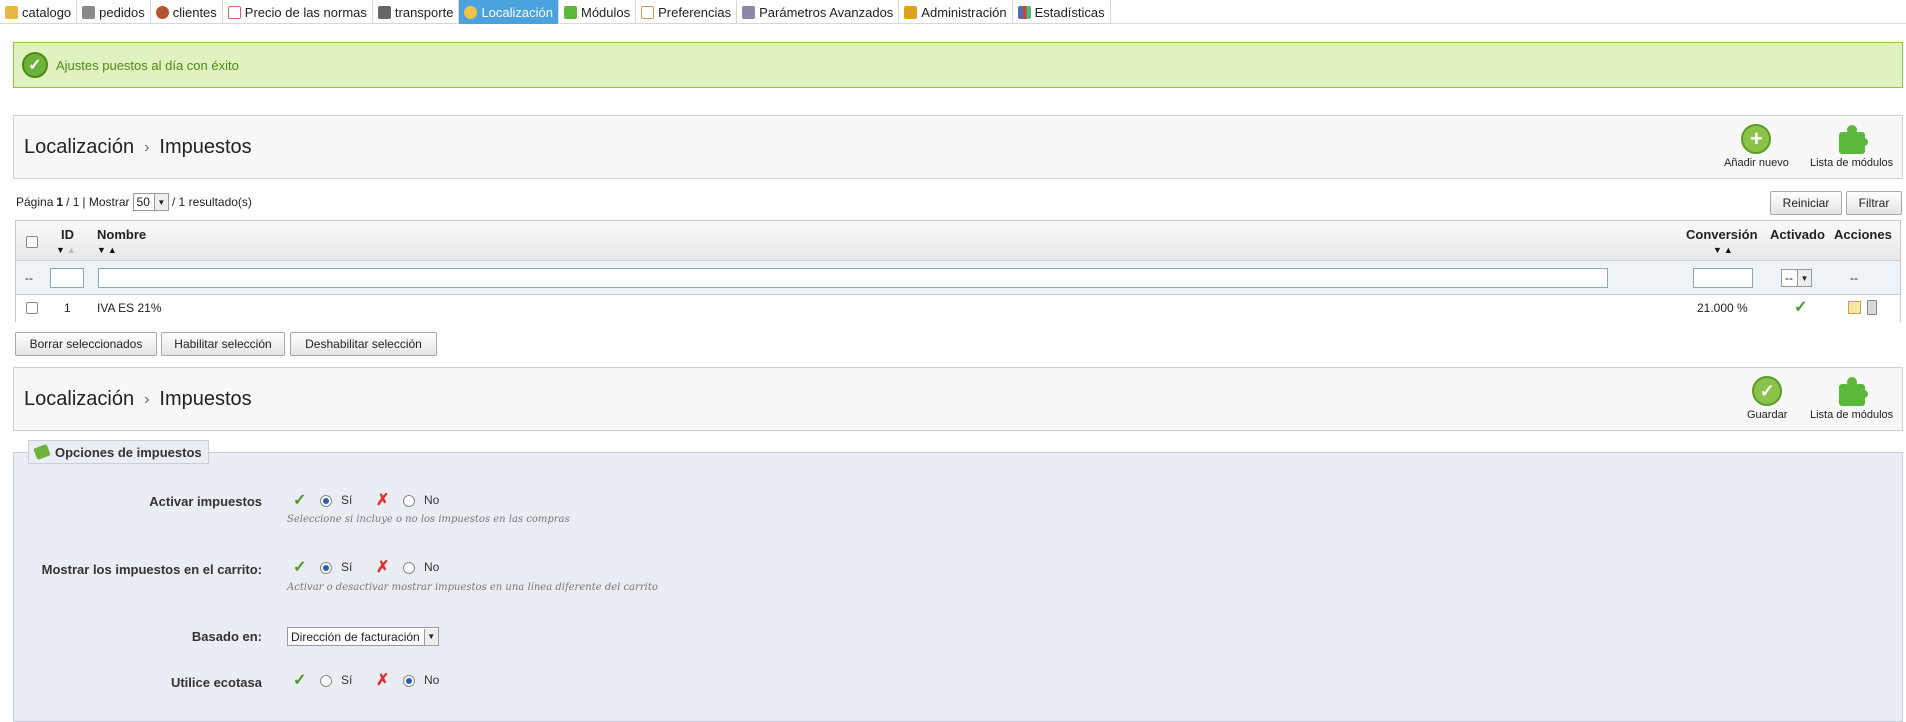 The height and width of the screenshot is (722, 1906). Describe the element at coordinates (1872, 307) in the screenshot. I see `trash-icon` at that location.